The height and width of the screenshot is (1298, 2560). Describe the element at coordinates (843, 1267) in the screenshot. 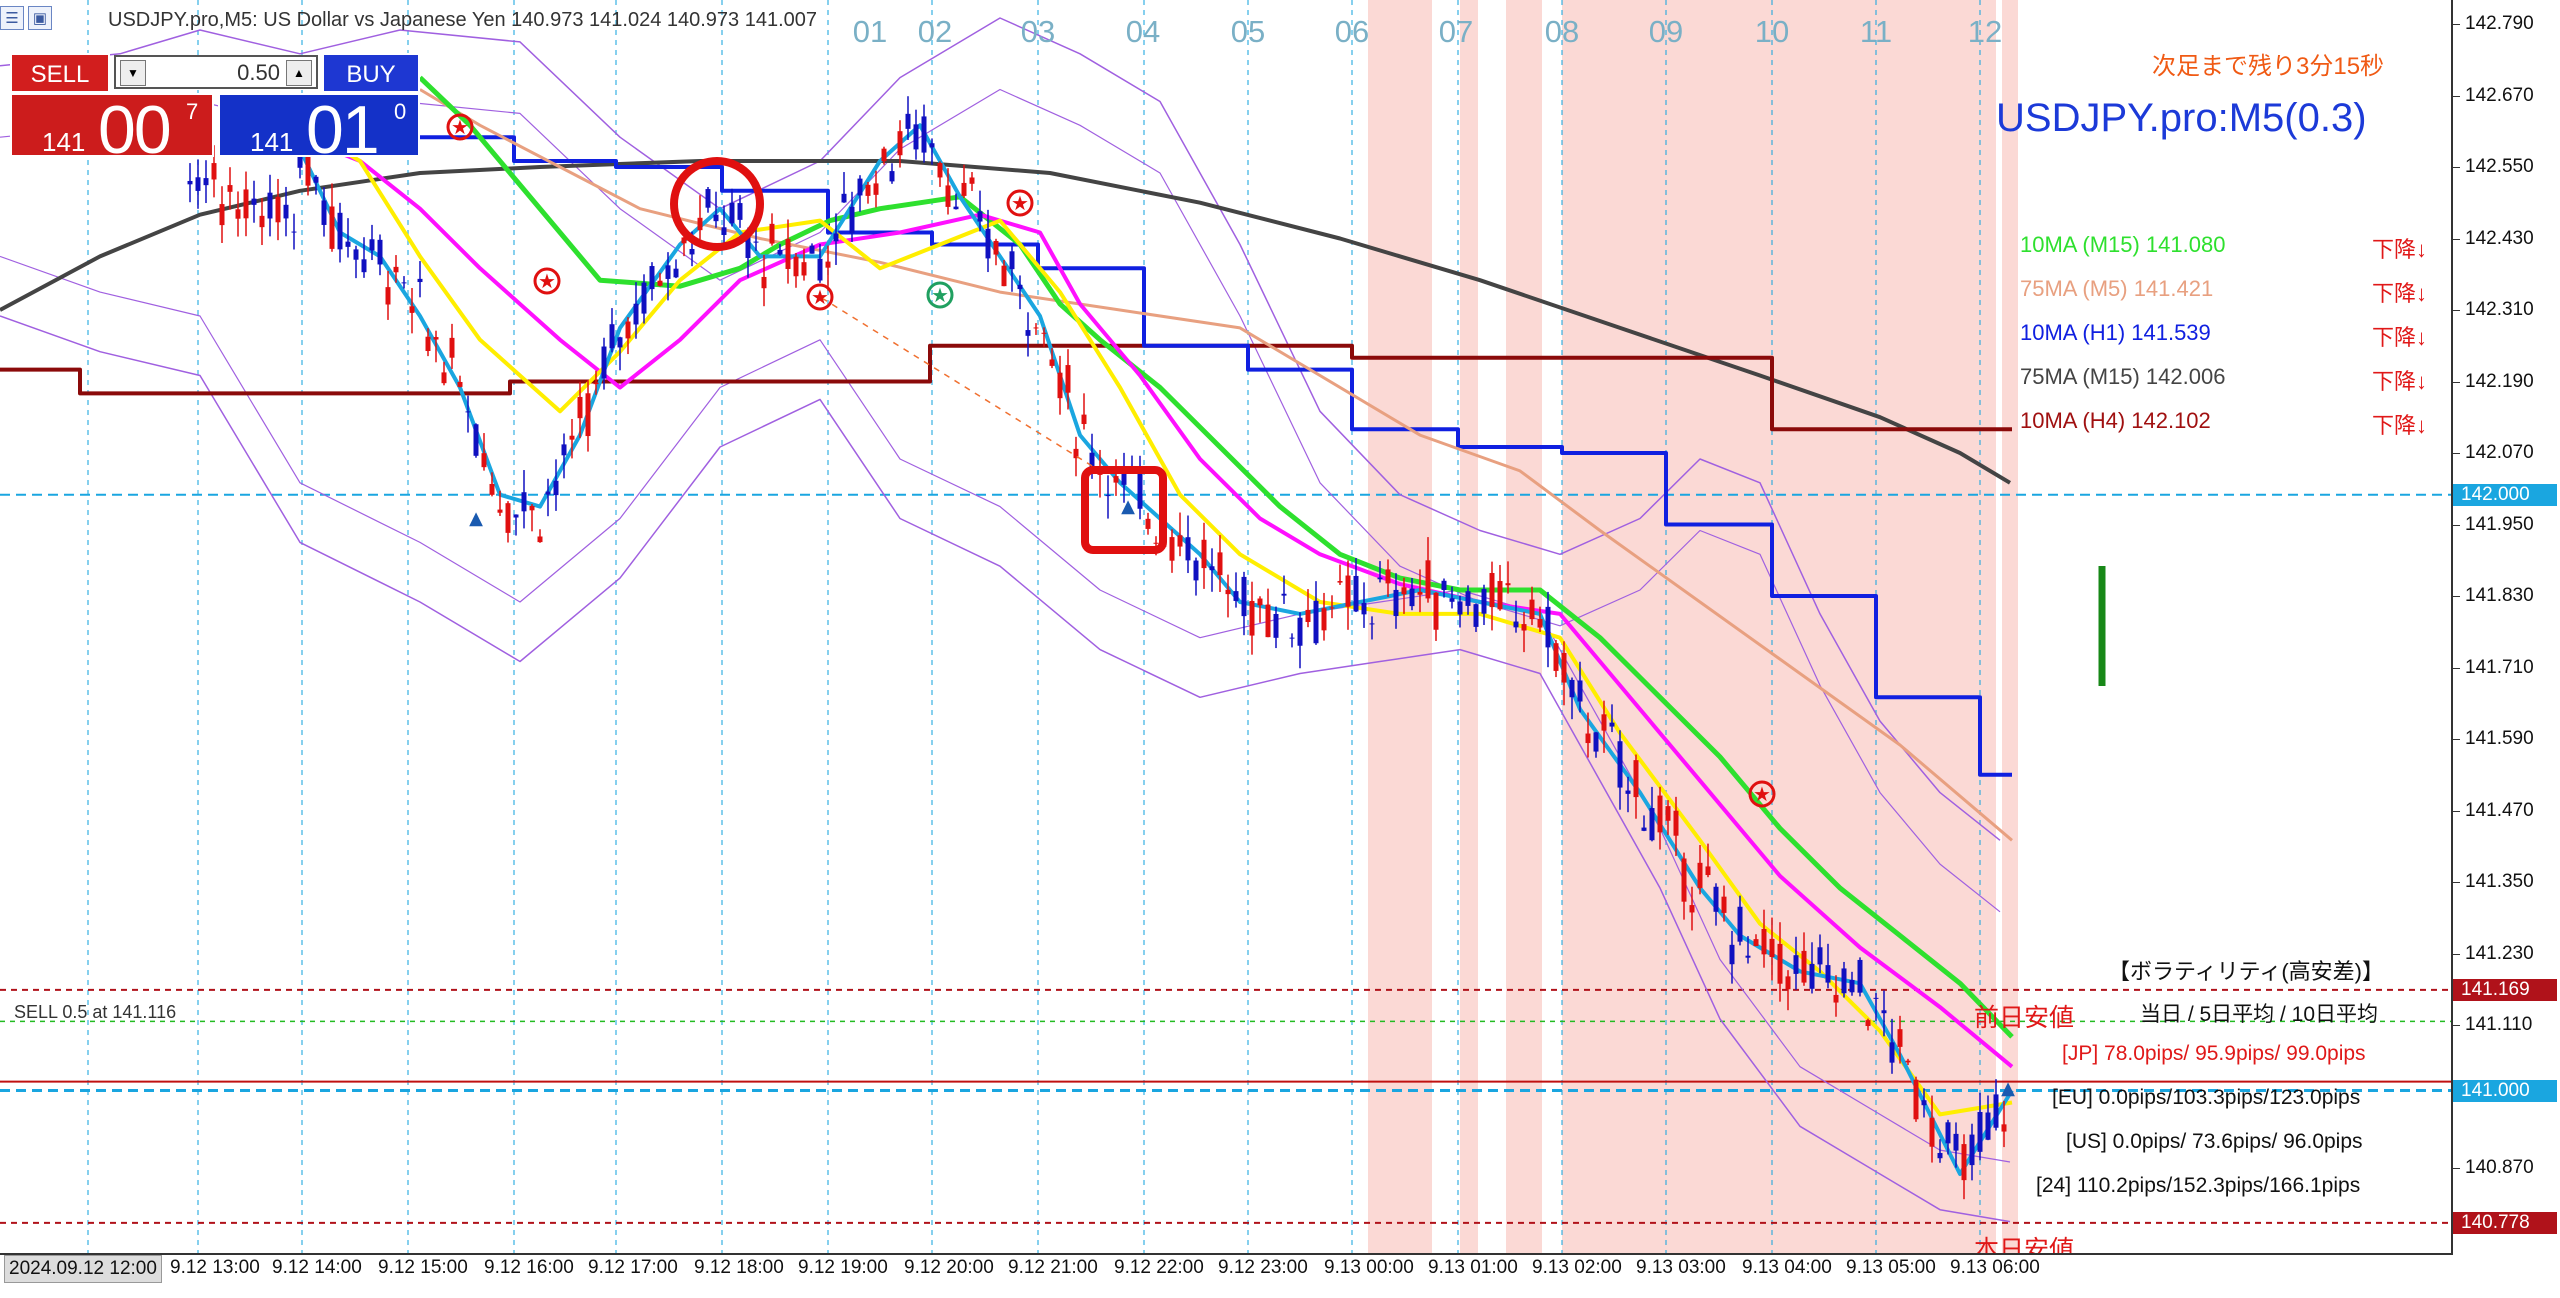

I see `time-tick: 9.12 19:00` at that location.